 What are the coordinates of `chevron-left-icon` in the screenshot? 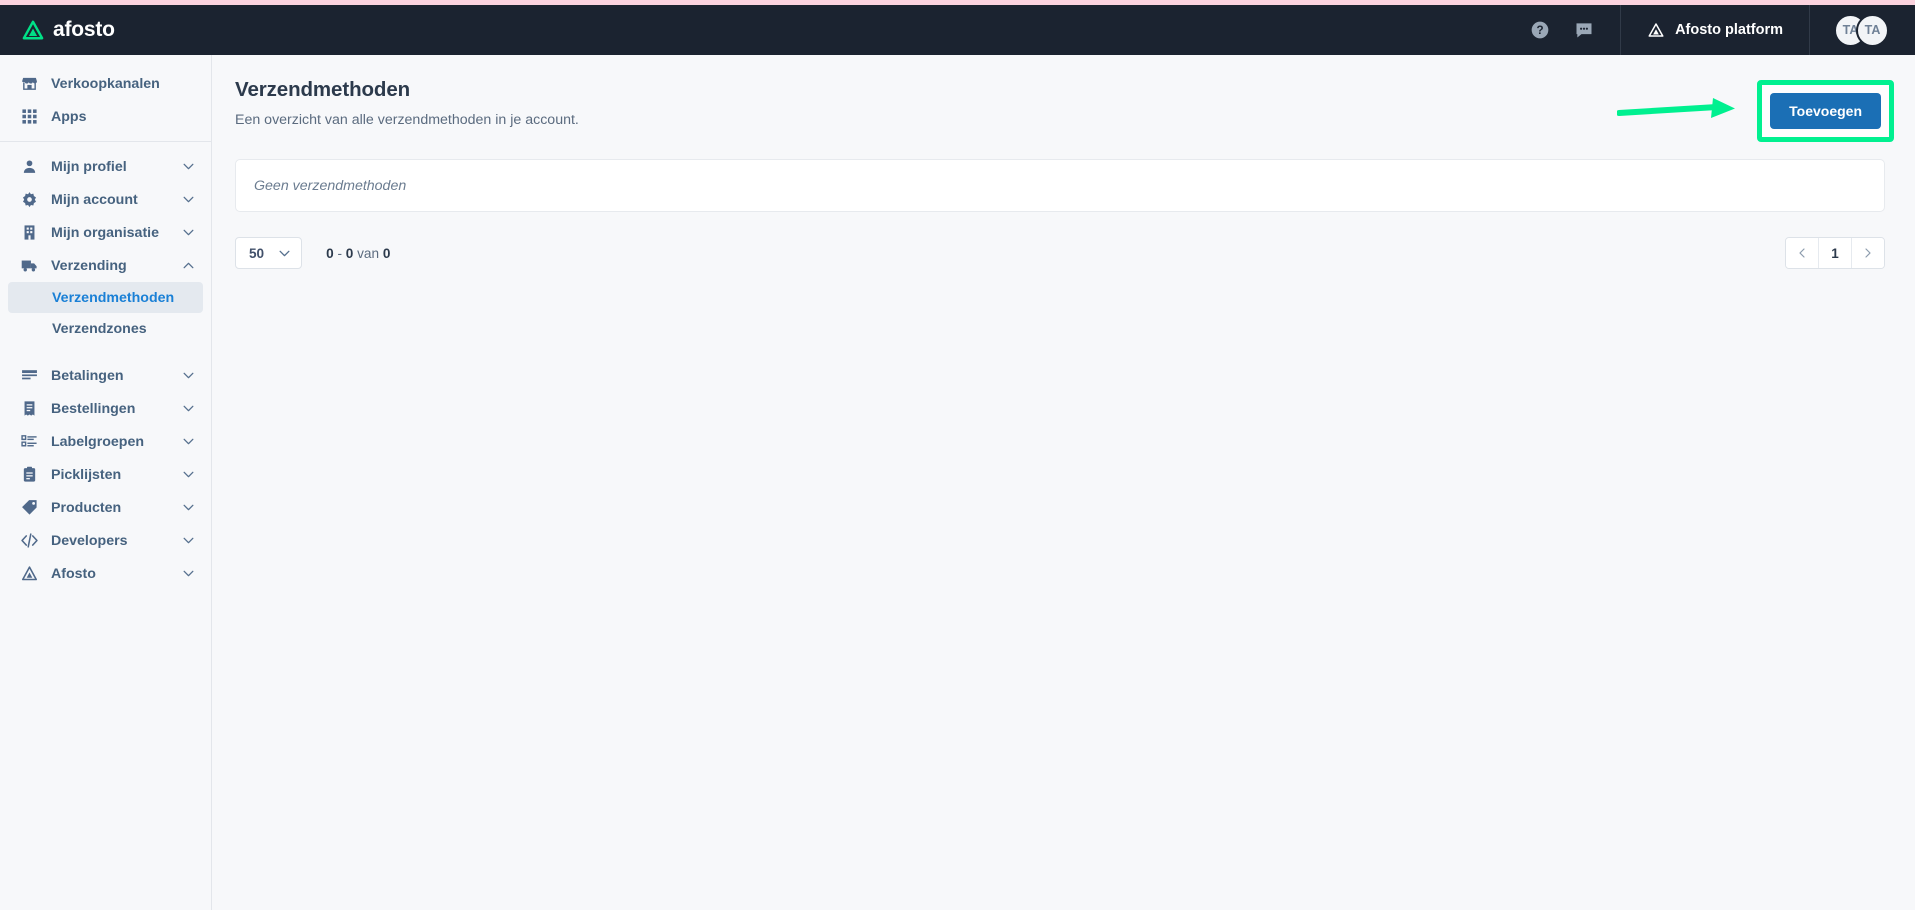 It's located at (1802, 253).